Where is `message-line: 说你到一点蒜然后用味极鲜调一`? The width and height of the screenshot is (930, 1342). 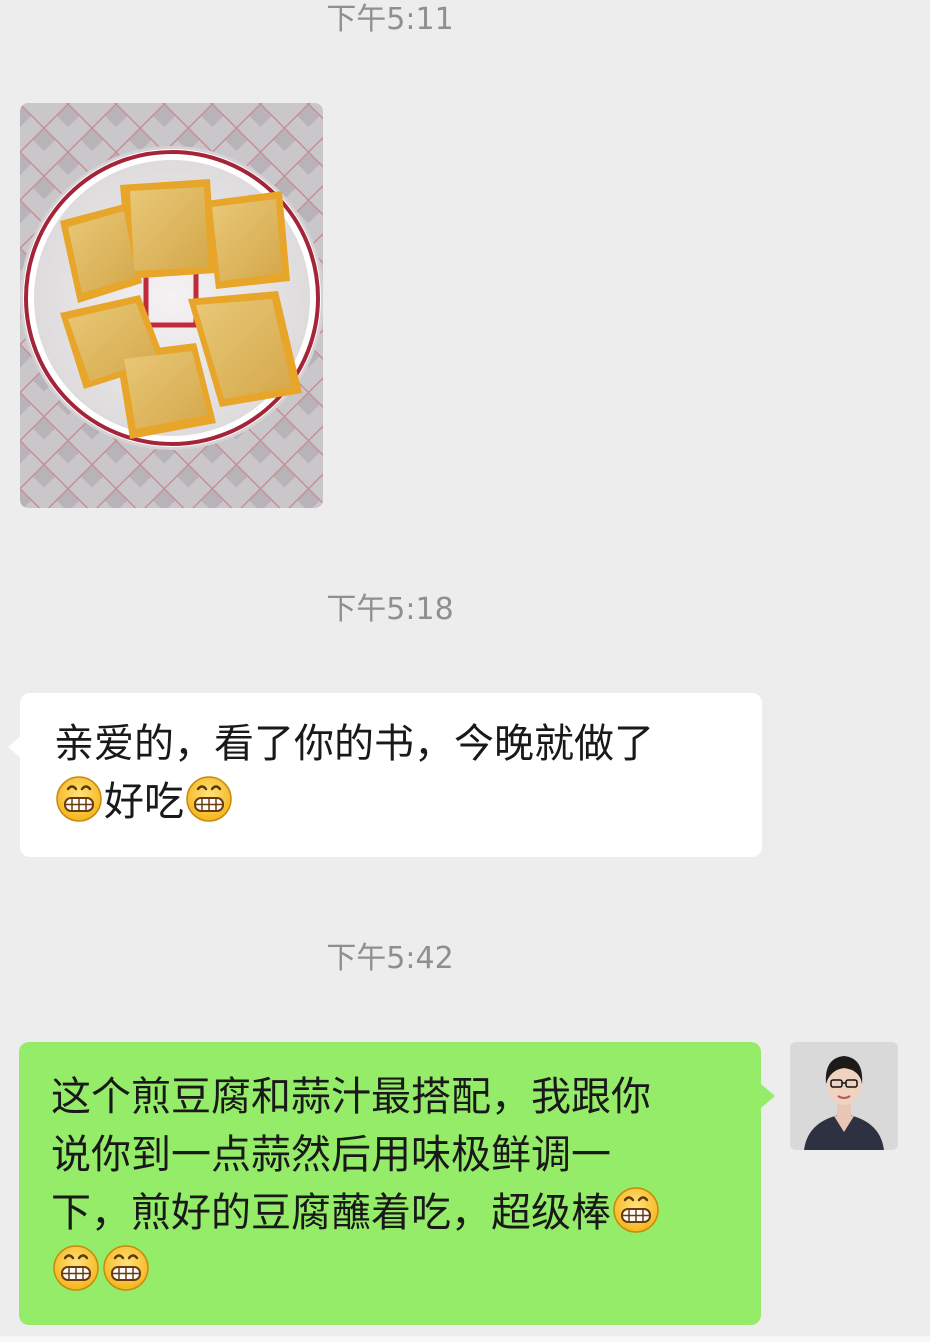 message-line: 说你到一点蒜然后用味极鲜调一 is located at coordinates (331, 1155).